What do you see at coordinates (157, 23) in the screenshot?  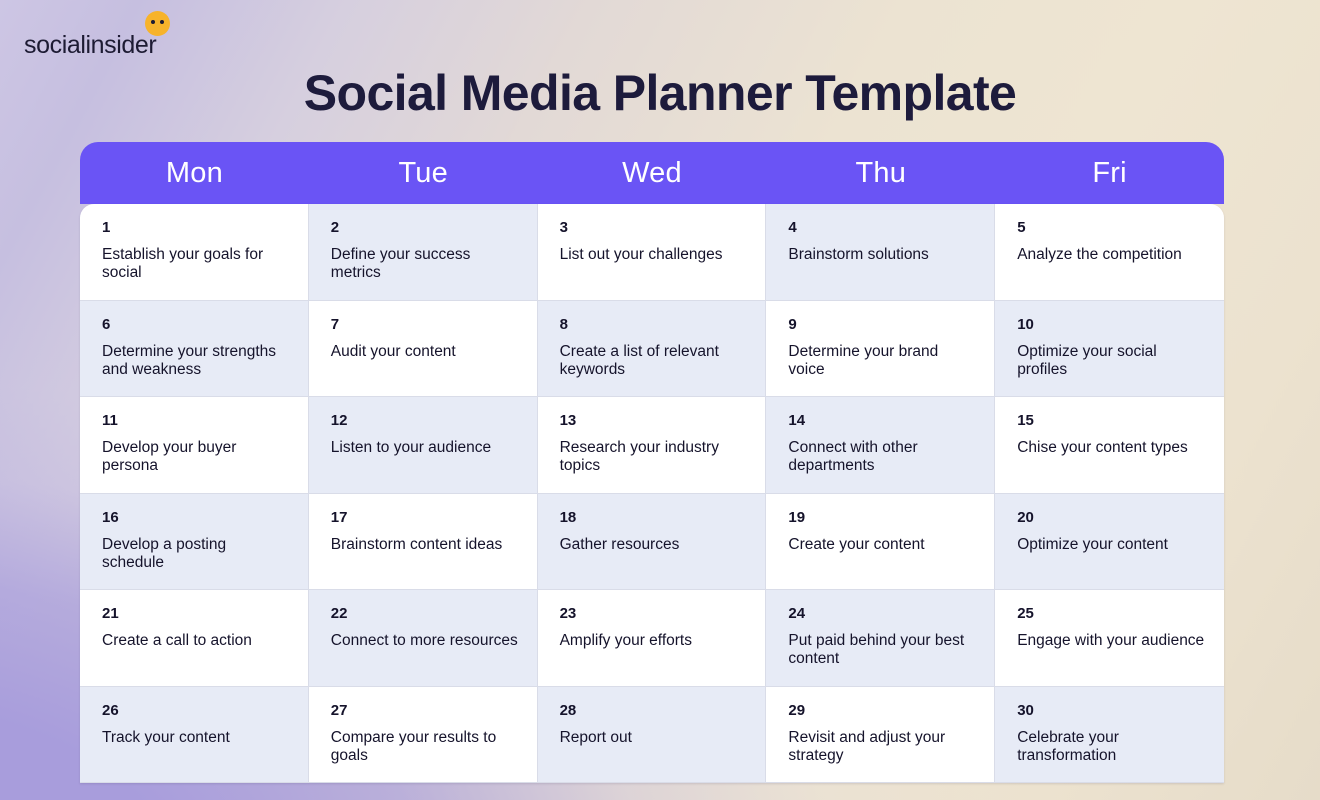 I see `smiley-face-icon` at bounding box center [157, 23].